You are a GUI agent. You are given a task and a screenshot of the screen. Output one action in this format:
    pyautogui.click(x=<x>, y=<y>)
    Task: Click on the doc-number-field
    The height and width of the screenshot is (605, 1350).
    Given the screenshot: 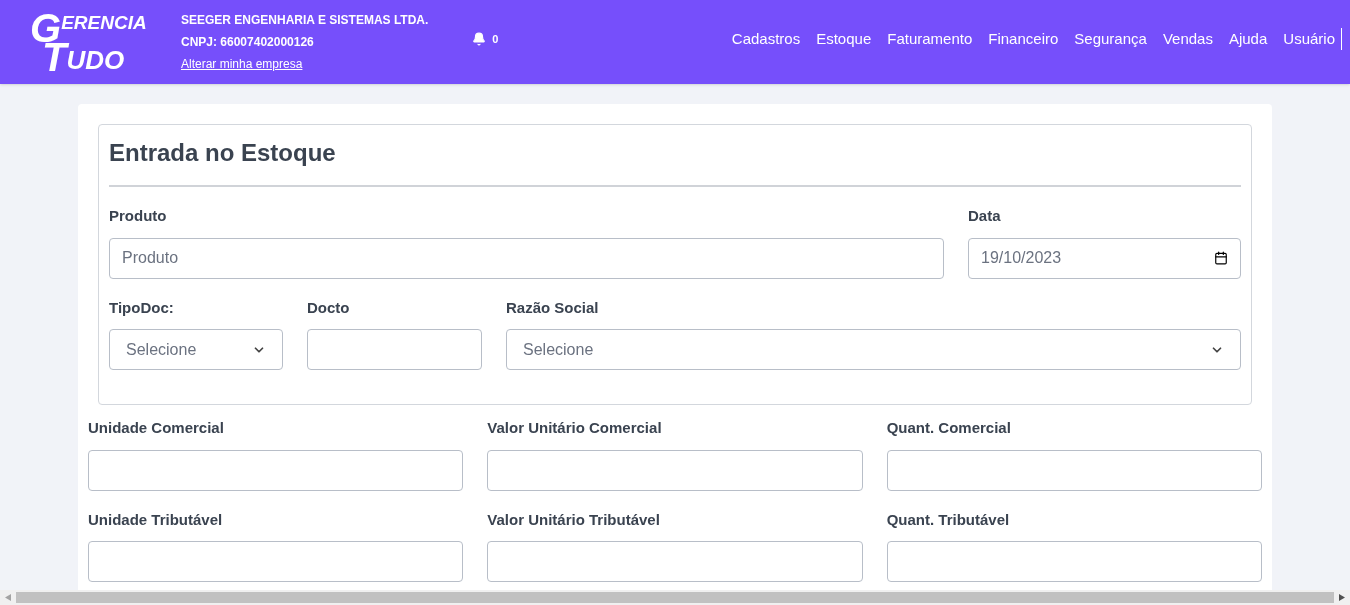 What is the action you would take?
    pyautogui.click(x=394, y=349)
    